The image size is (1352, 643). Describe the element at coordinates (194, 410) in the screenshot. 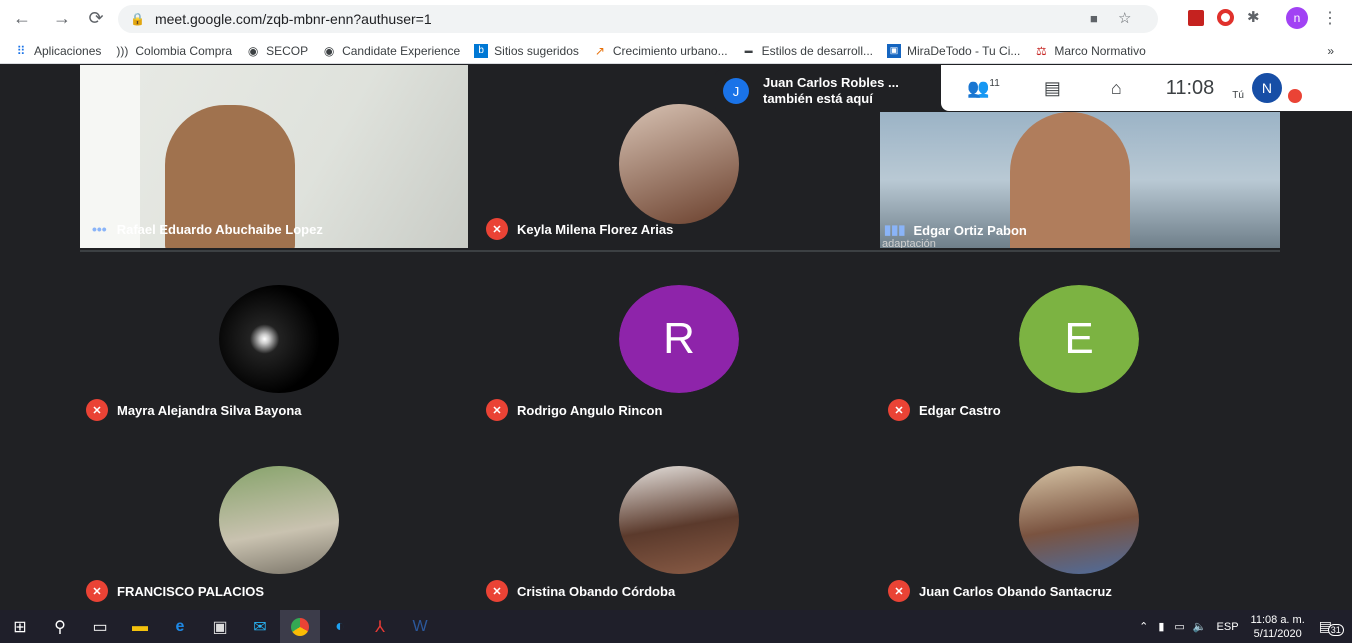

I see `participant-name-mayra: ✕ Mayra Alejandra Silva Bayona` at that location.